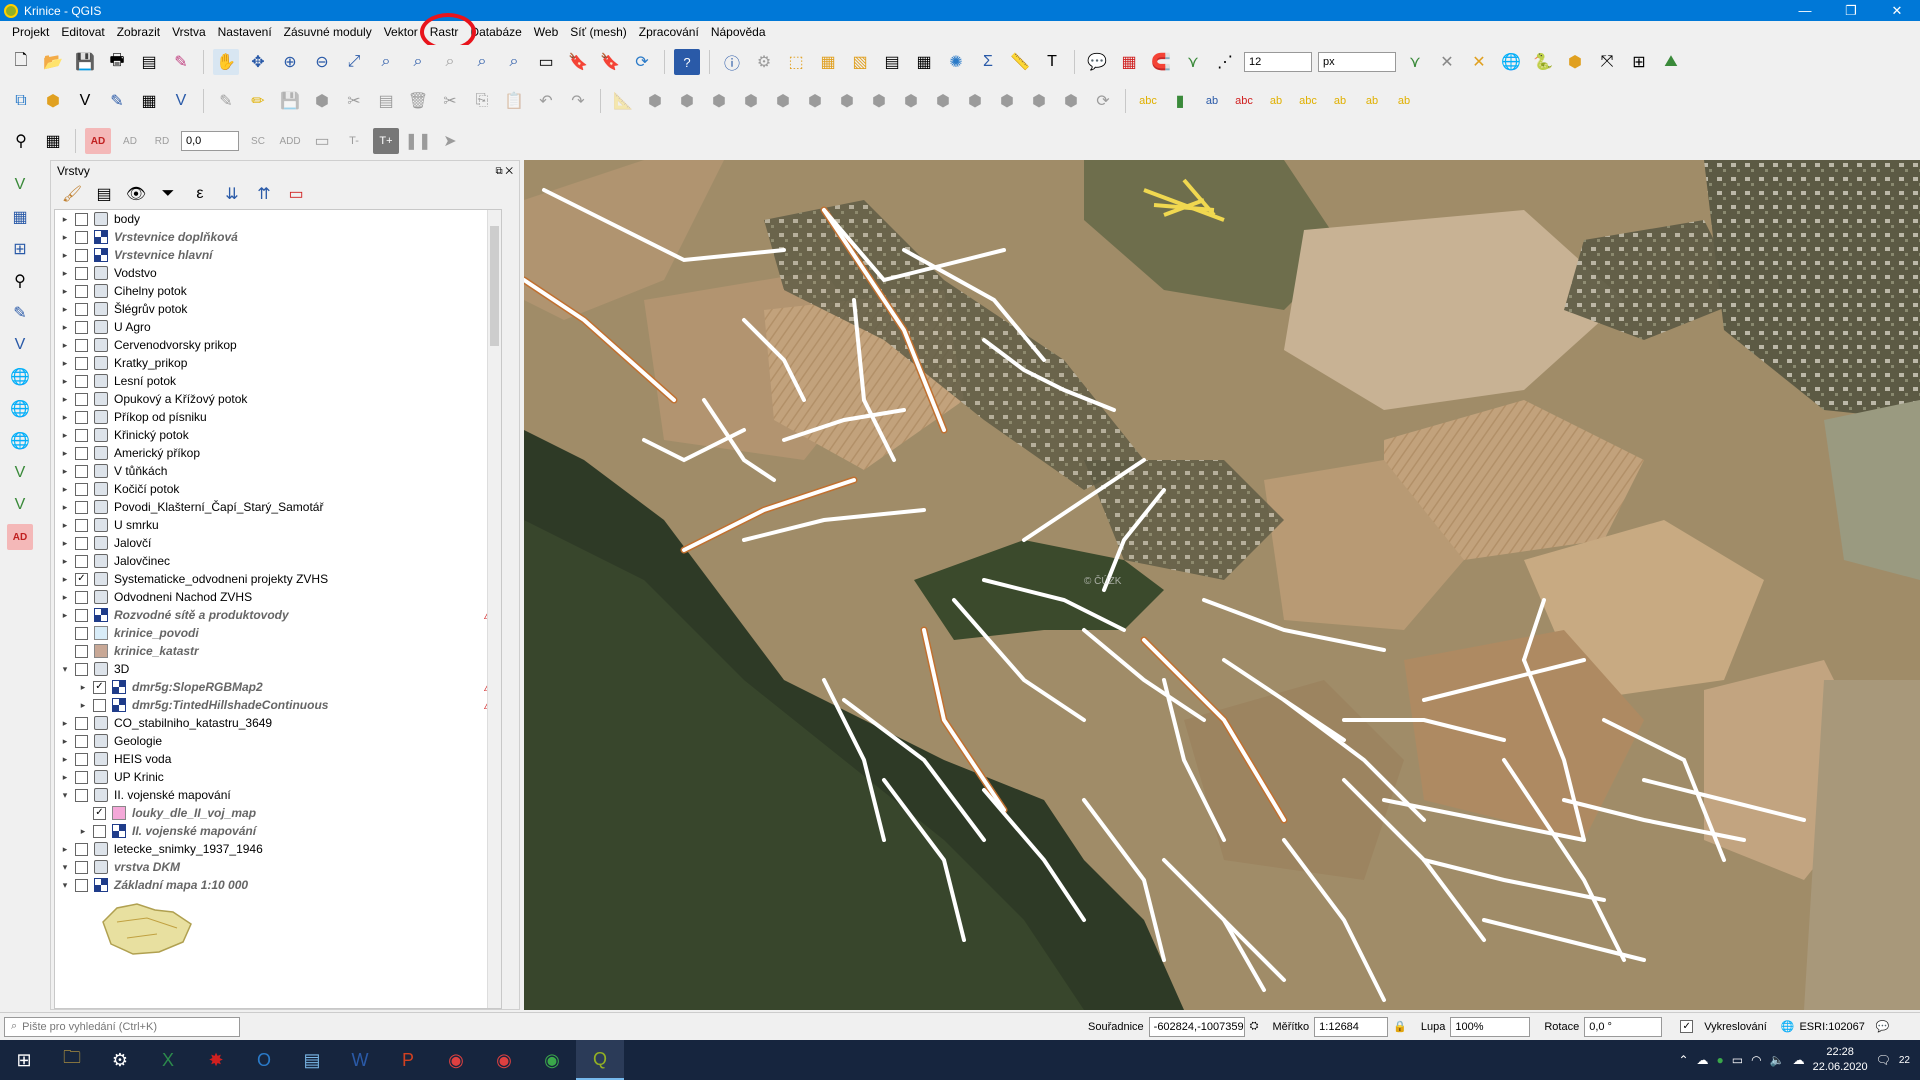 Image resolution: width=1920 pixels, height=1080 pixels. What do you see at coordinates (258, 62) in the screenshot?
I see `pan-to-selection-icon: ✥` at bounding box center [258, 62].